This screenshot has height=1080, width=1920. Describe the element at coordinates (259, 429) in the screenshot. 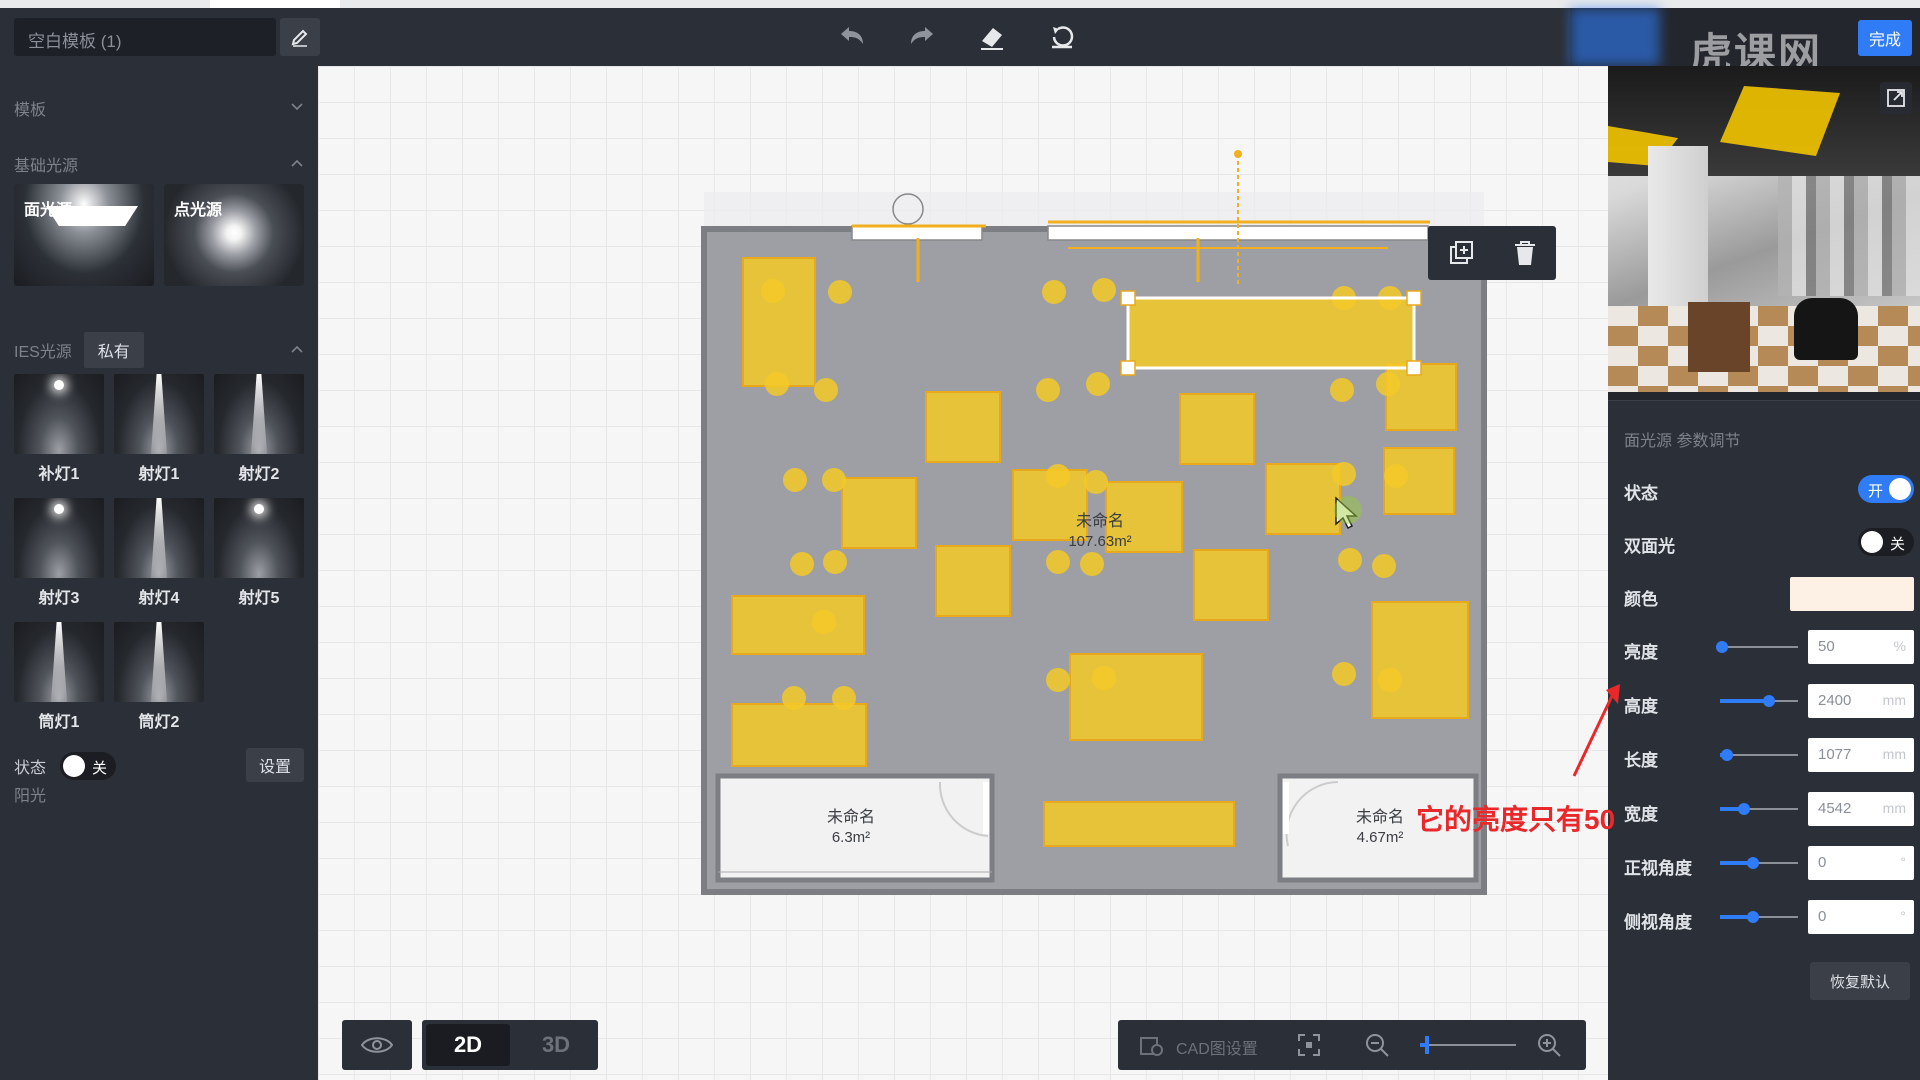

I see `ies-item: 射灯2` at that location.